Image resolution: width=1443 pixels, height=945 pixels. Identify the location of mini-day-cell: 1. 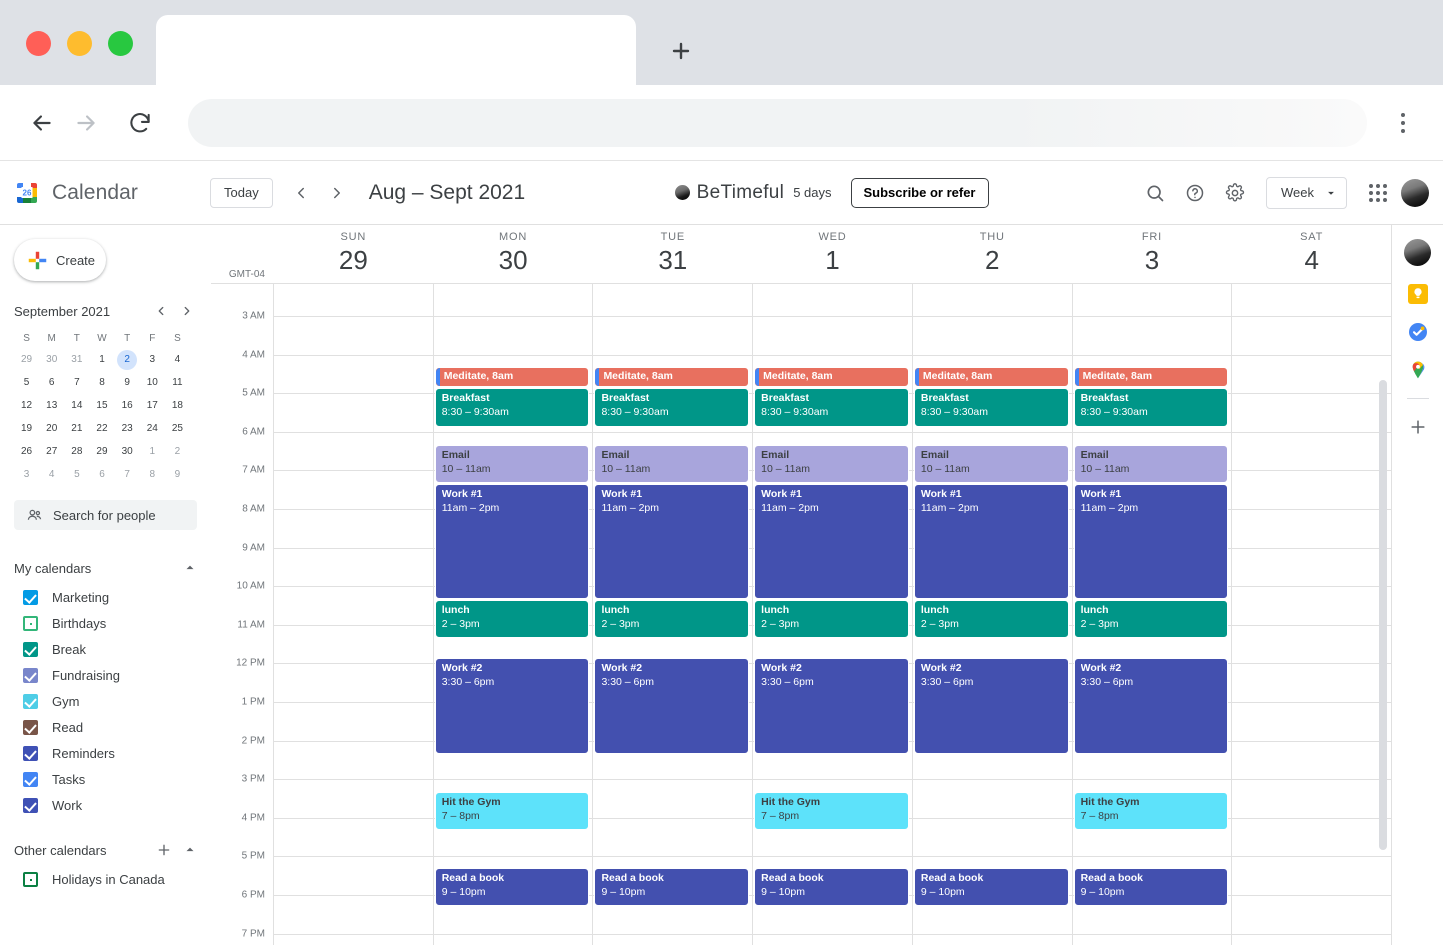
(101, 359).